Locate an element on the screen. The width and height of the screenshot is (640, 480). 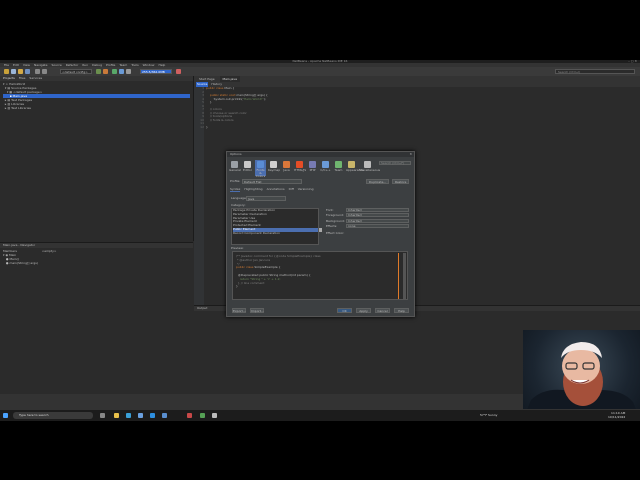
category-general: General is located at coordinates (235, 168).